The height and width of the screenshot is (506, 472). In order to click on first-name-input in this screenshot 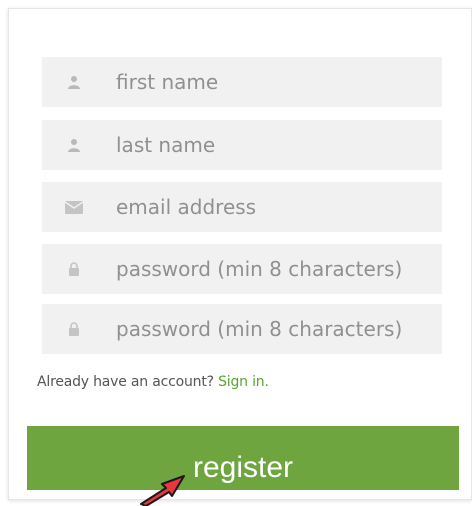, I will do `click(276, 82)`.